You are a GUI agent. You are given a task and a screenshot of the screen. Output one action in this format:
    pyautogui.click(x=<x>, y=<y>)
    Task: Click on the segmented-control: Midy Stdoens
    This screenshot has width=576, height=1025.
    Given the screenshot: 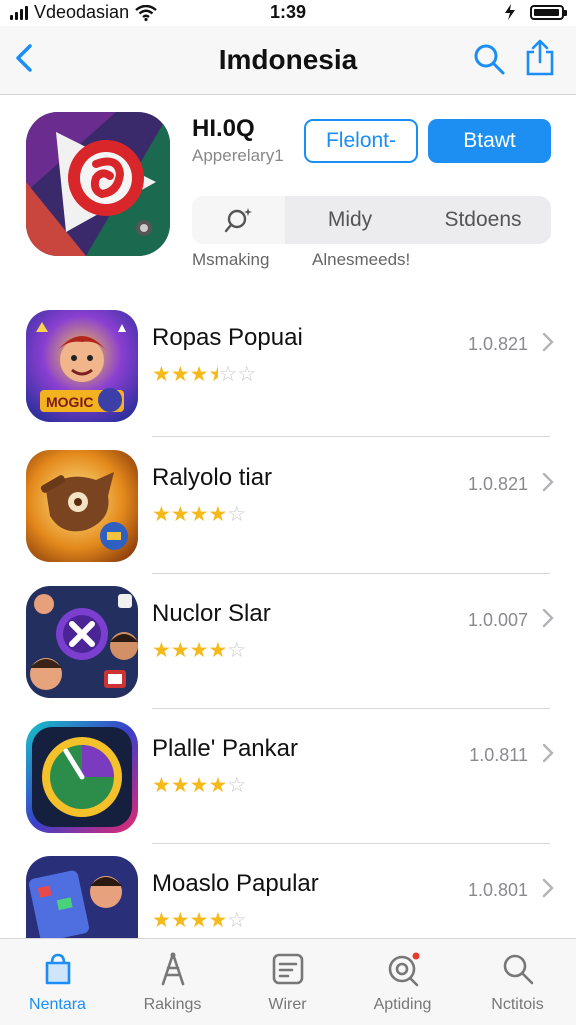 What is the action you would take?
    pyautogui.click(x=371, y=220)
    